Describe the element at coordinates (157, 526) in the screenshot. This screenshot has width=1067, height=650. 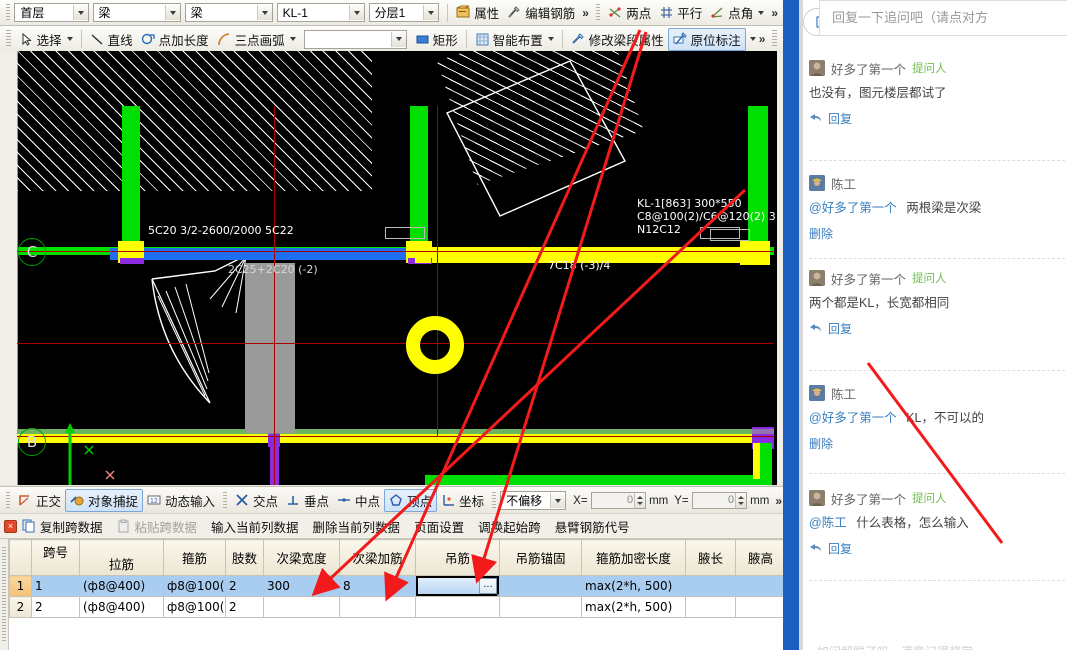
I see `paste-span-data-command: 粘贴跨数据` at that location.